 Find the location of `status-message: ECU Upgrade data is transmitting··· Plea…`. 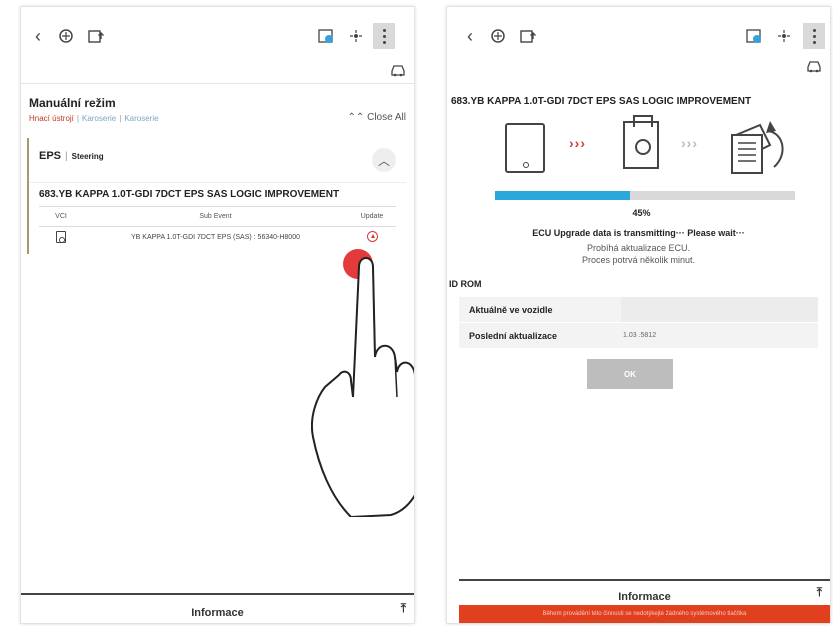

status-message: ECU Upgrade data is transmitting··· Plea… is located at coordinates (638, 233).